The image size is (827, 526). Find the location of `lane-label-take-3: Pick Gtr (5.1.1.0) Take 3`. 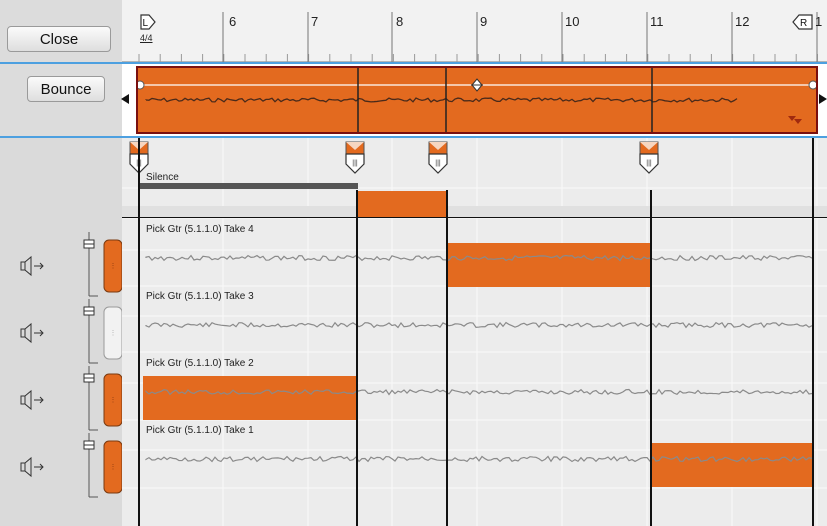

lane-label-take-3: Pick Gtr (5.1.1.0) Take 3 is located at coordinates (200, 296).